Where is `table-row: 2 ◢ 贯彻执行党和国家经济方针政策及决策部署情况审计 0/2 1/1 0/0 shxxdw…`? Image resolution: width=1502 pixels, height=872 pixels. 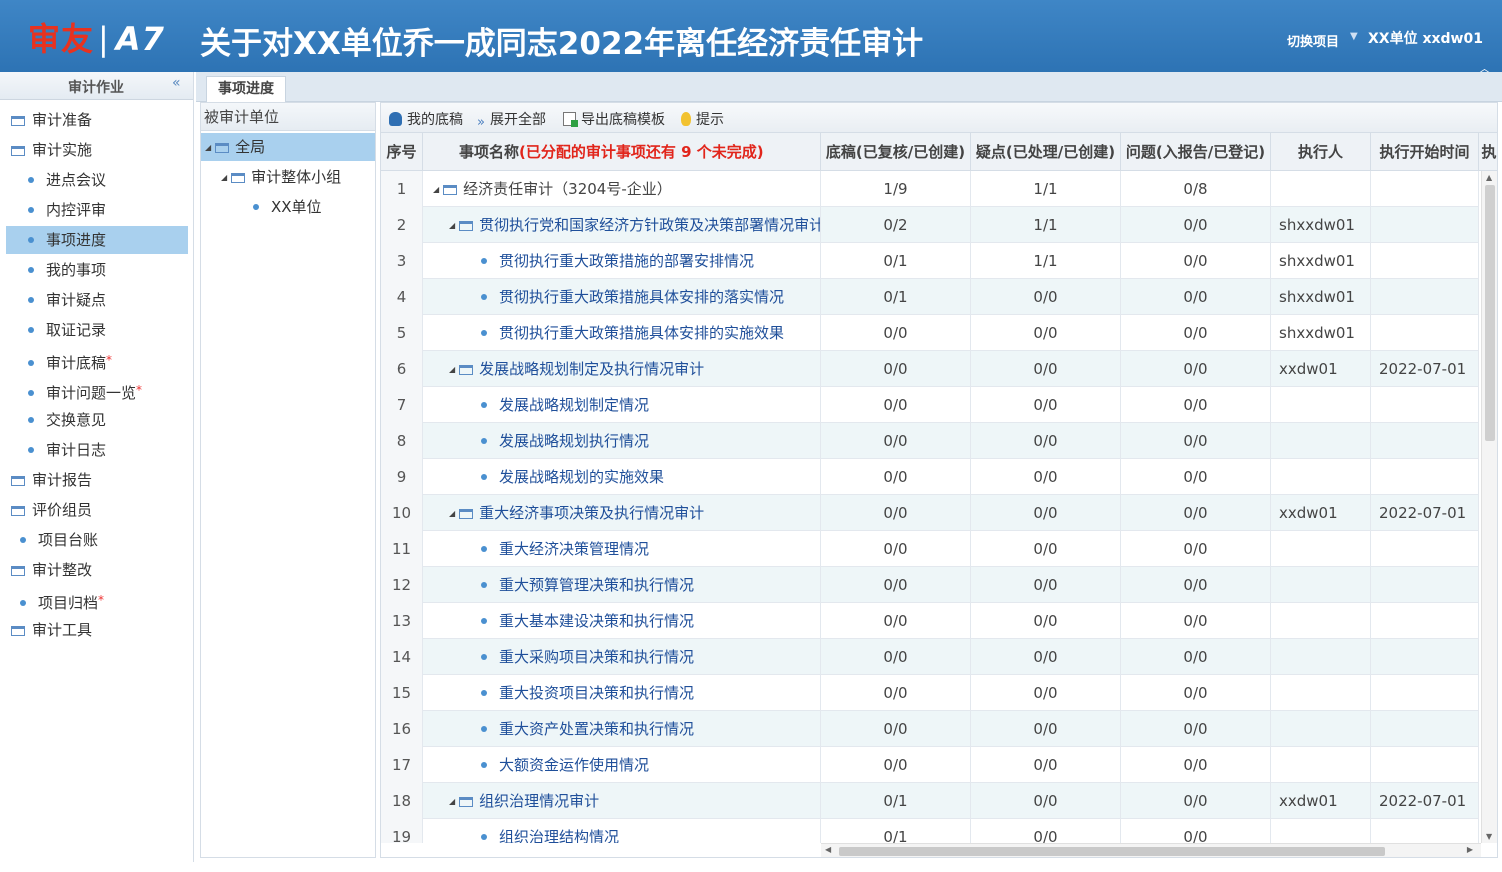
table-row: 2 ◢ 贯彻执行党和国家经济方针政策及决策部署情况审计 0/2 1/1 0/0 shxxdw… is located at coordinates (930, 225).